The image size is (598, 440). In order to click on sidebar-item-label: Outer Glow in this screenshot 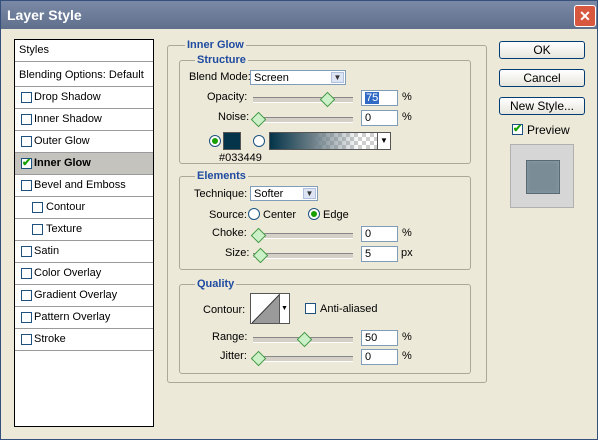, I will do `click(62, 141)`.